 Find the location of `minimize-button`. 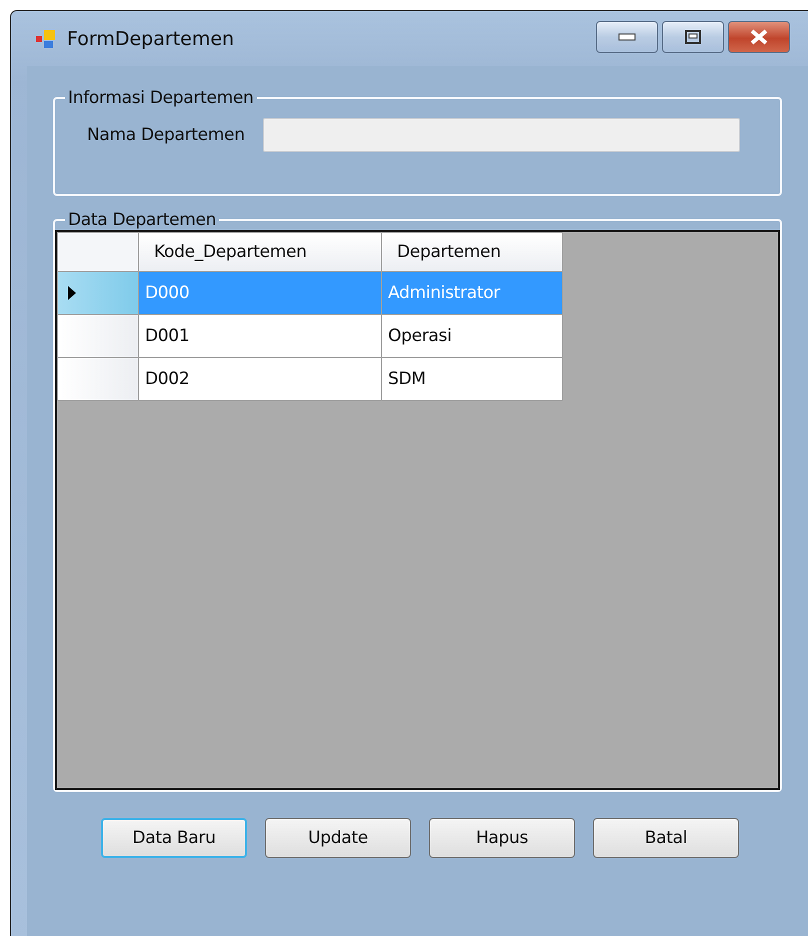

minimize-button is located at coordinates (627, 36).